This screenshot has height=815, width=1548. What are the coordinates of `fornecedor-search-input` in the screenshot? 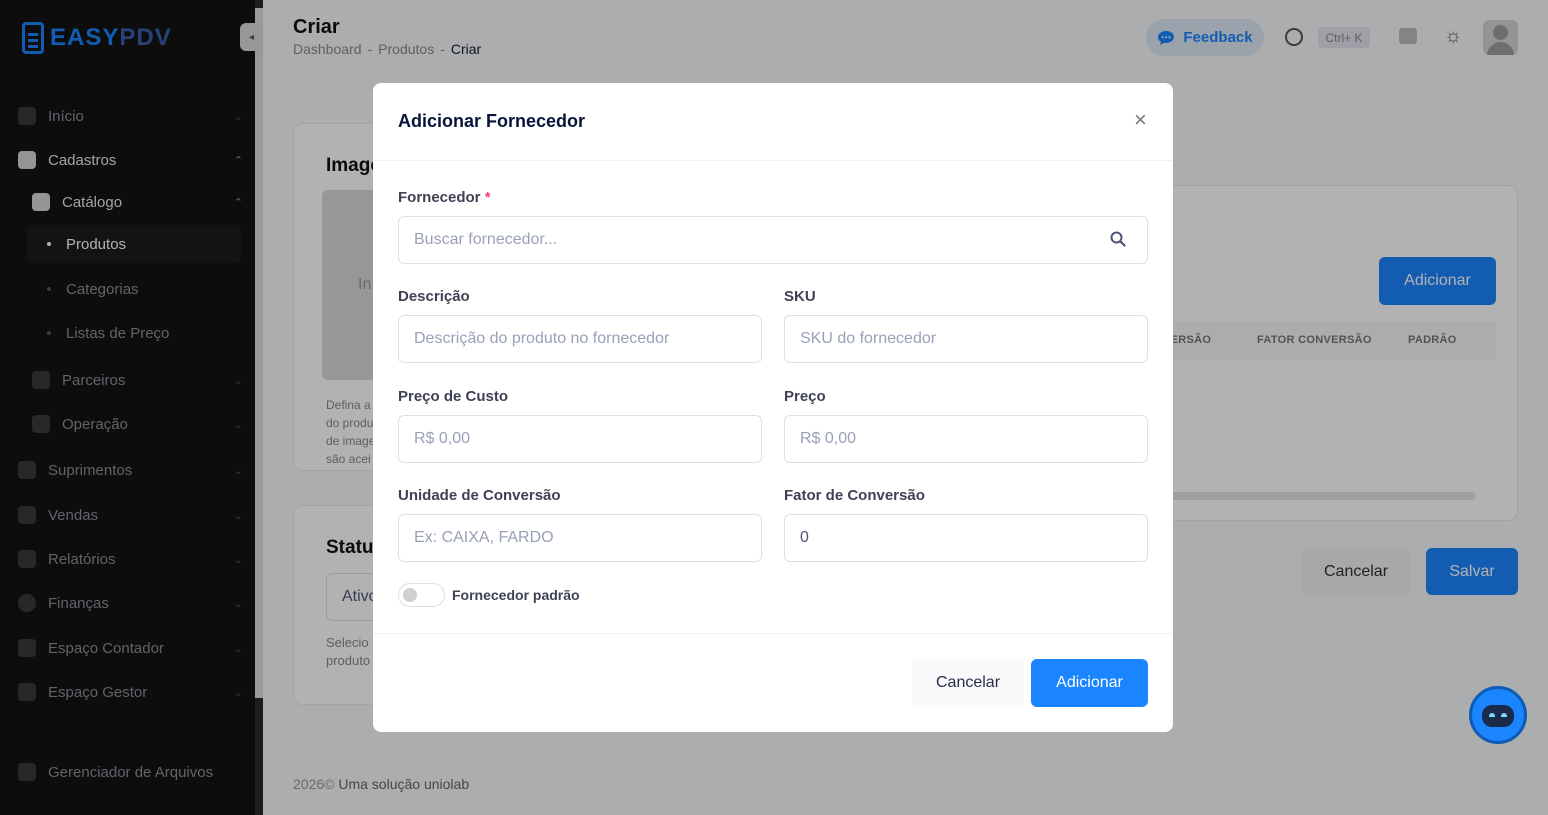 It's located at (773, 240).